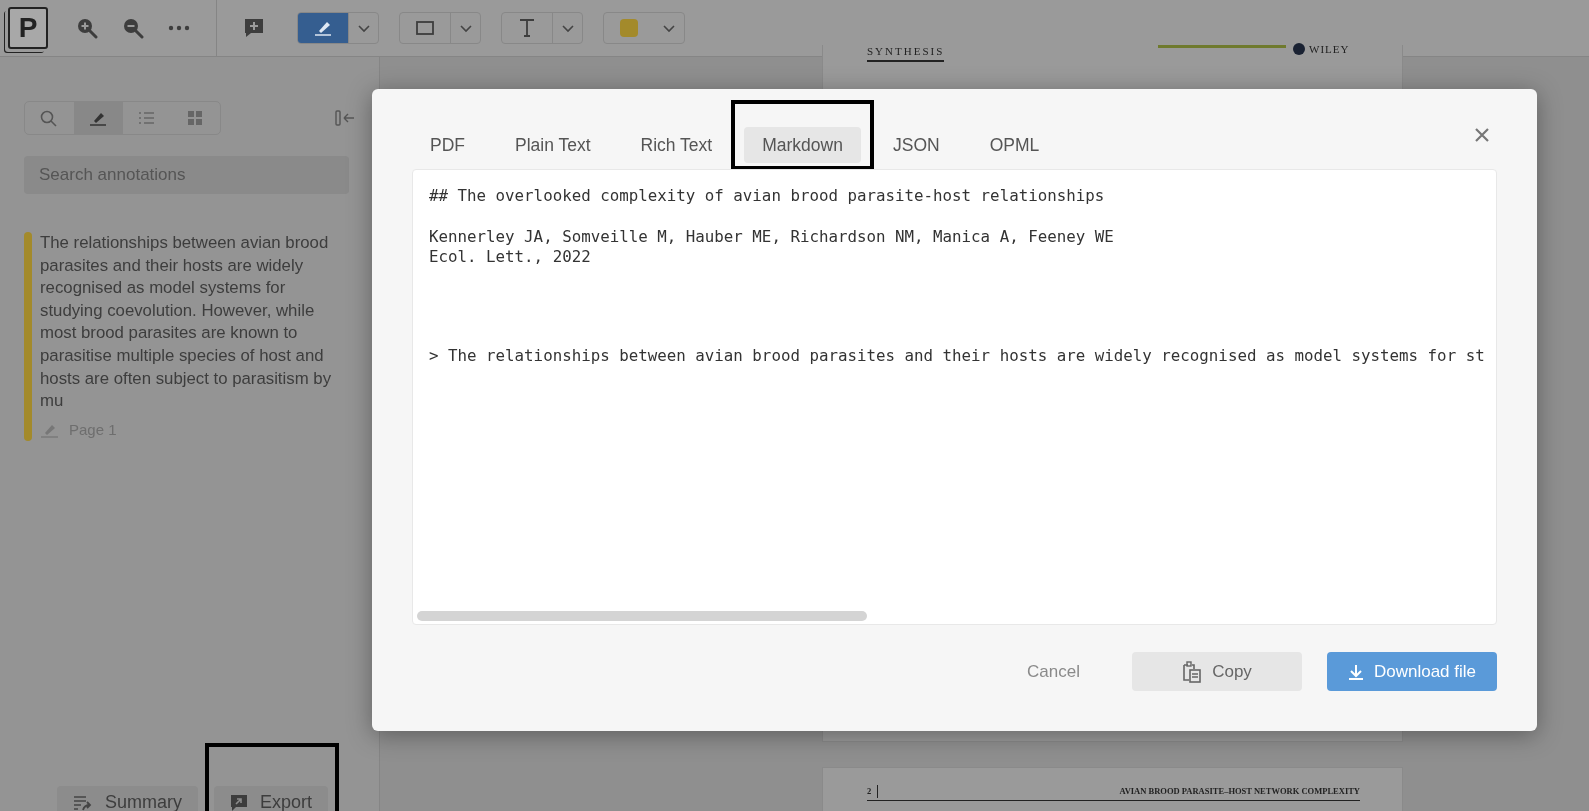 Image resolution: width=1589 pixels, height=811 pixels. What do you see at coordinates (1355, 671) in the screenshot?
I see `download-icon` at bounding box center [1355, 671].